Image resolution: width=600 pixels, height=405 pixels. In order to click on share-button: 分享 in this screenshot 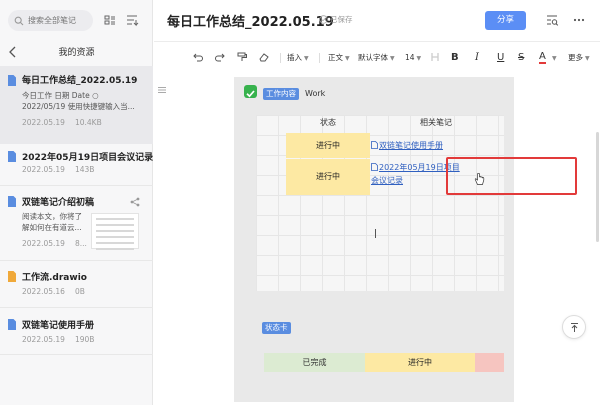, I will do `click(505, 20)`.